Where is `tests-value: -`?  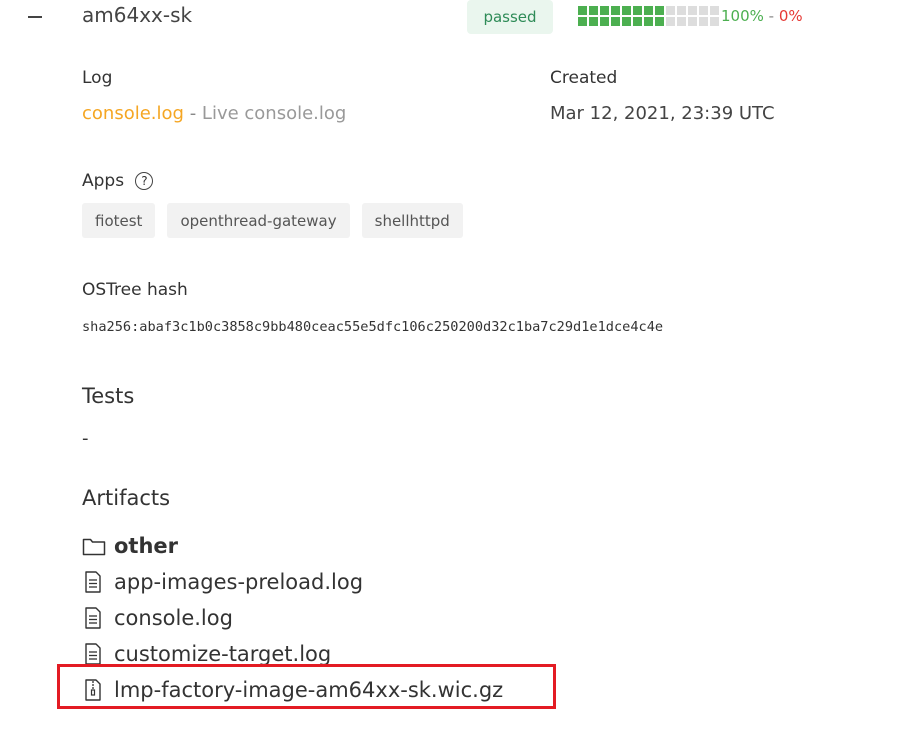
tests-value: - is located at coordinates (85, 438).